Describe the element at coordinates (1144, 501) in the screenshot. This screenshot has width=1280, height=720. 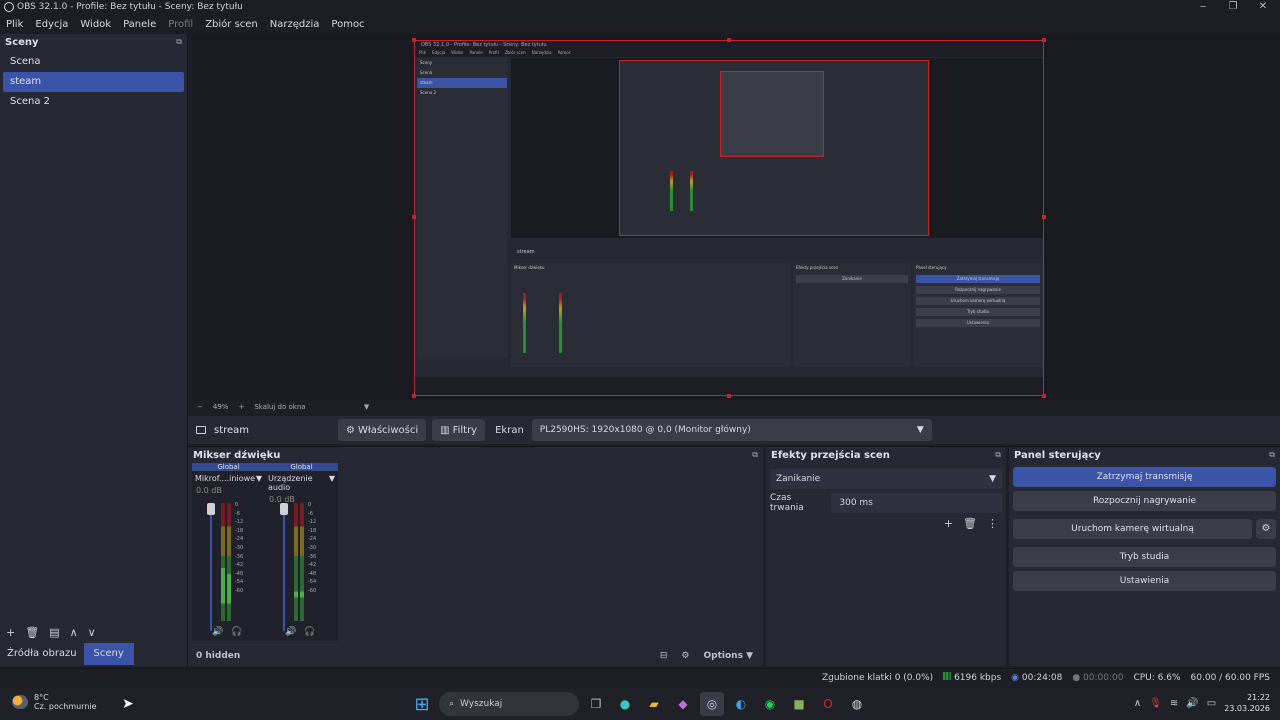
I see `start-recording-button: Rozpocznij nagrywanie` at that location.